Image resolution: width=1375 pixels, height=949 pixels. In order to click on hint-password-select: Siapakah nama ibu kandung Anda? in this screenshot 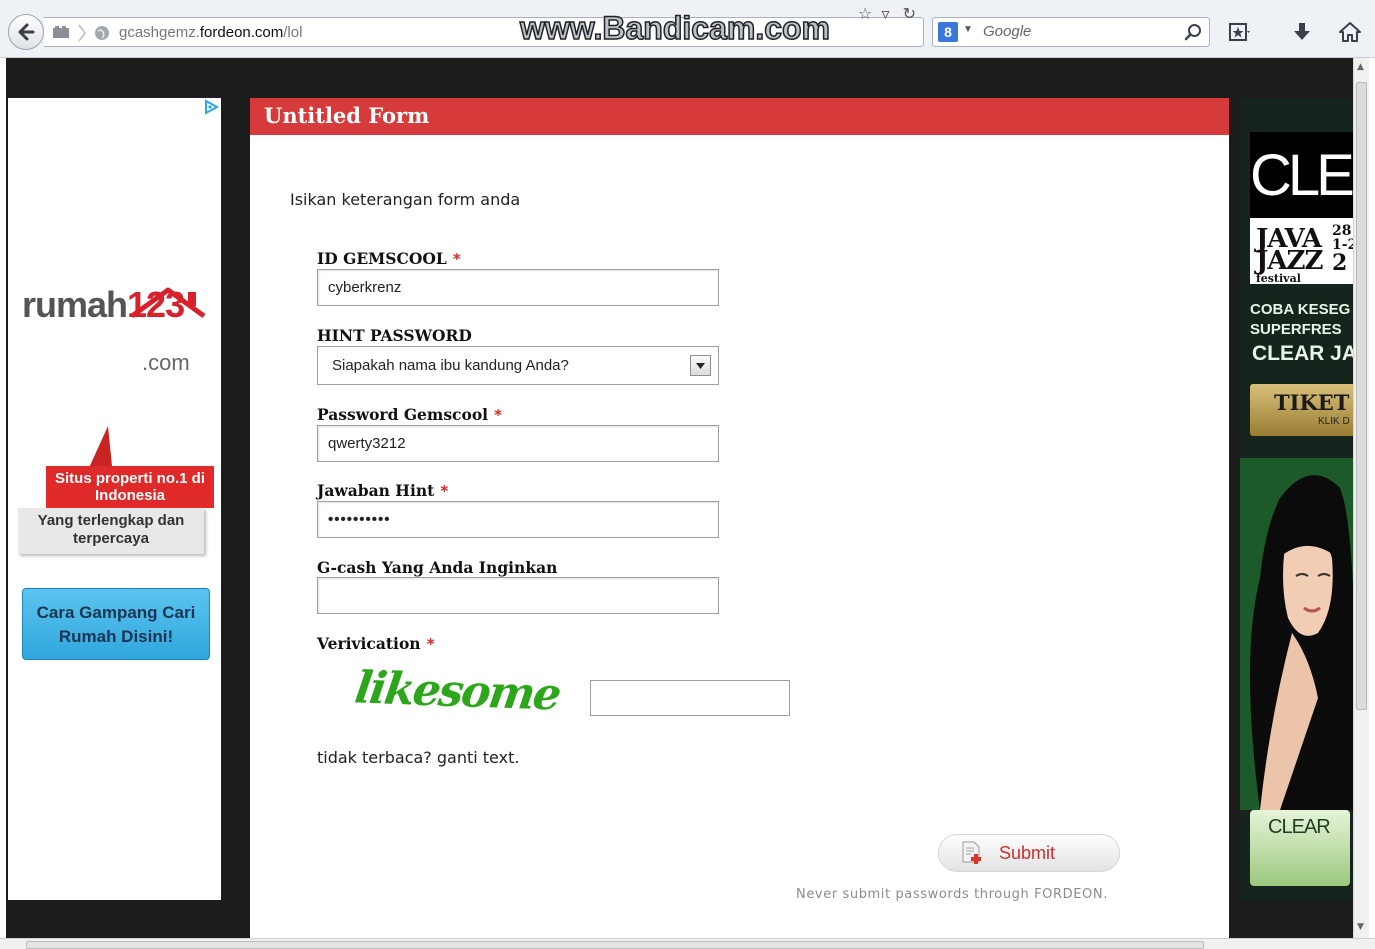, I will do `click(518, 365)`.